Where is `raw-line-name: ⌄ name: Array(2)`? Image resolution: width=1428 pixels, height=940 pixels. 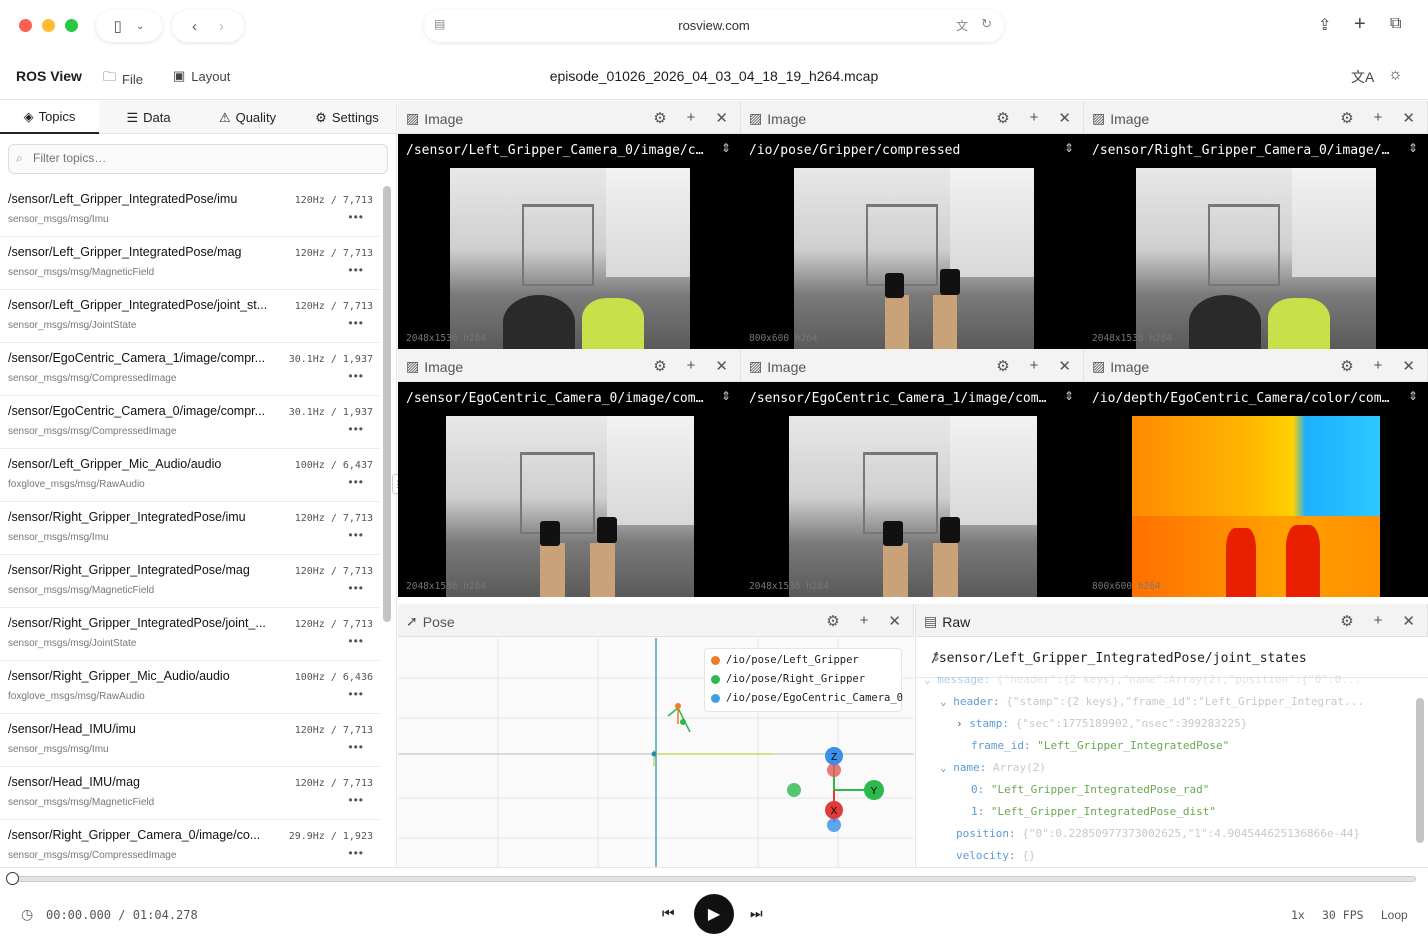
raw-line-name: ⌄ name: Array(2) is located at coordinates (993, 767).